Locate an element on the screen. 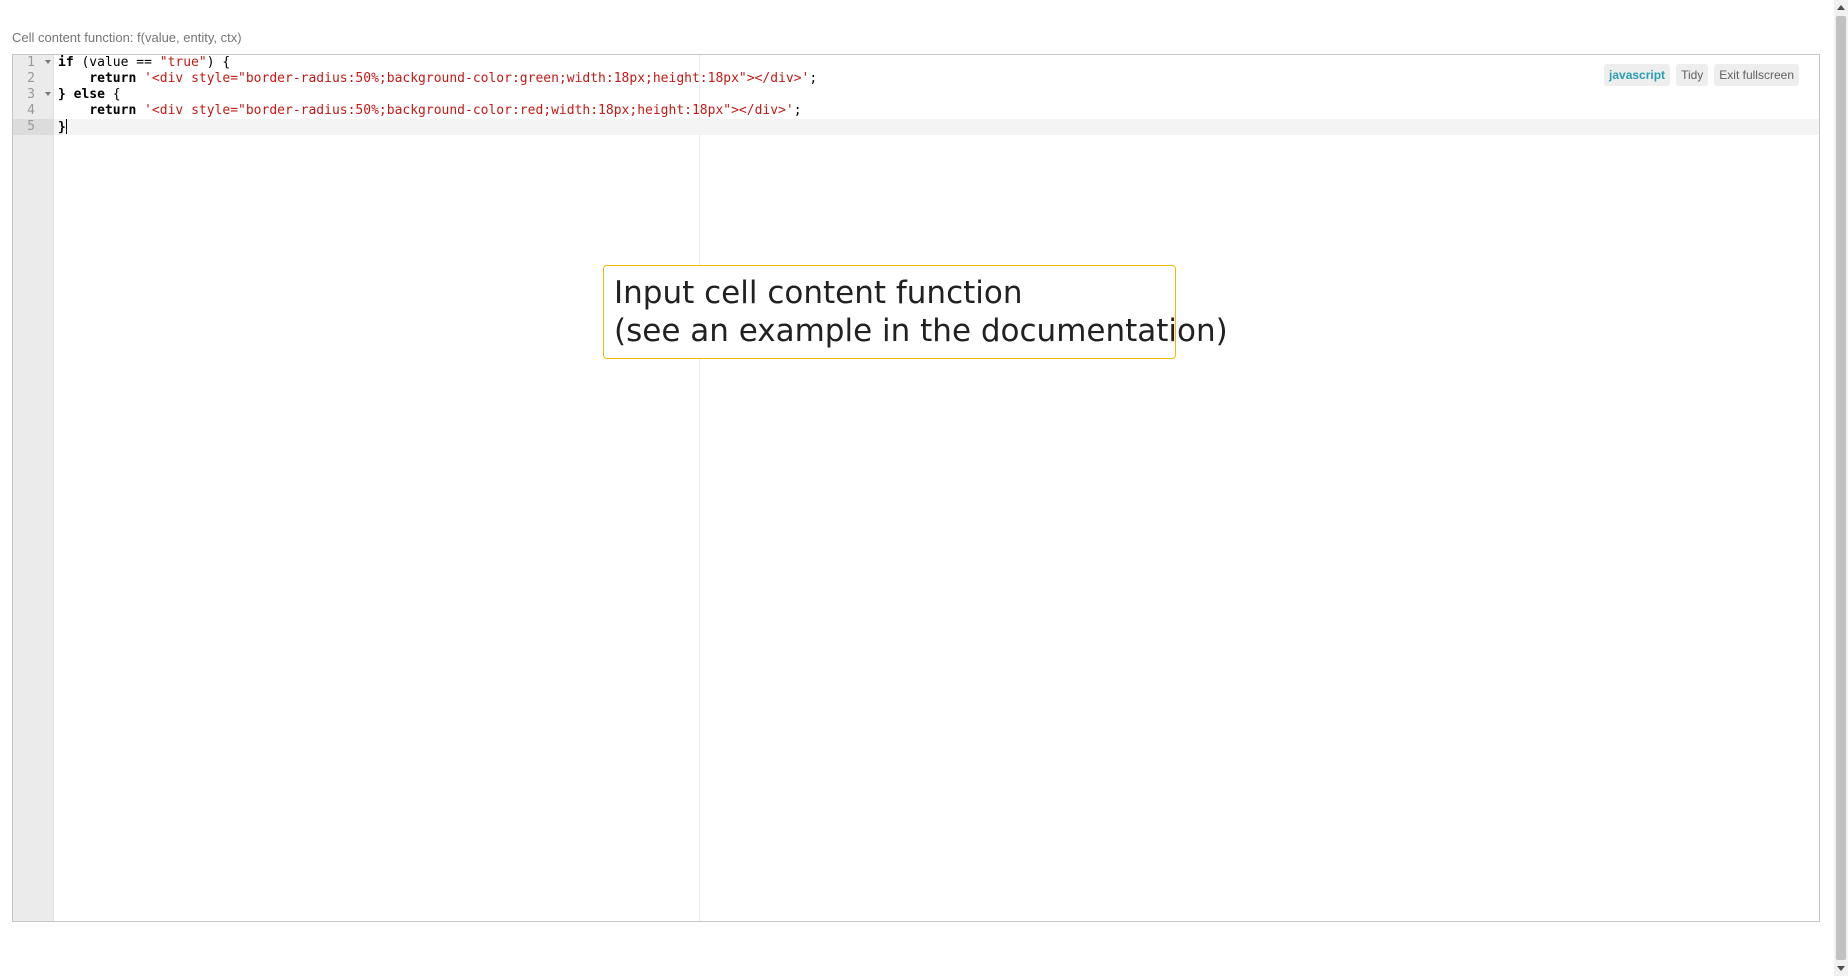 The height and width of the screenshot is (976, 1848). line-number: 5 is located at coordinates (31, 126).